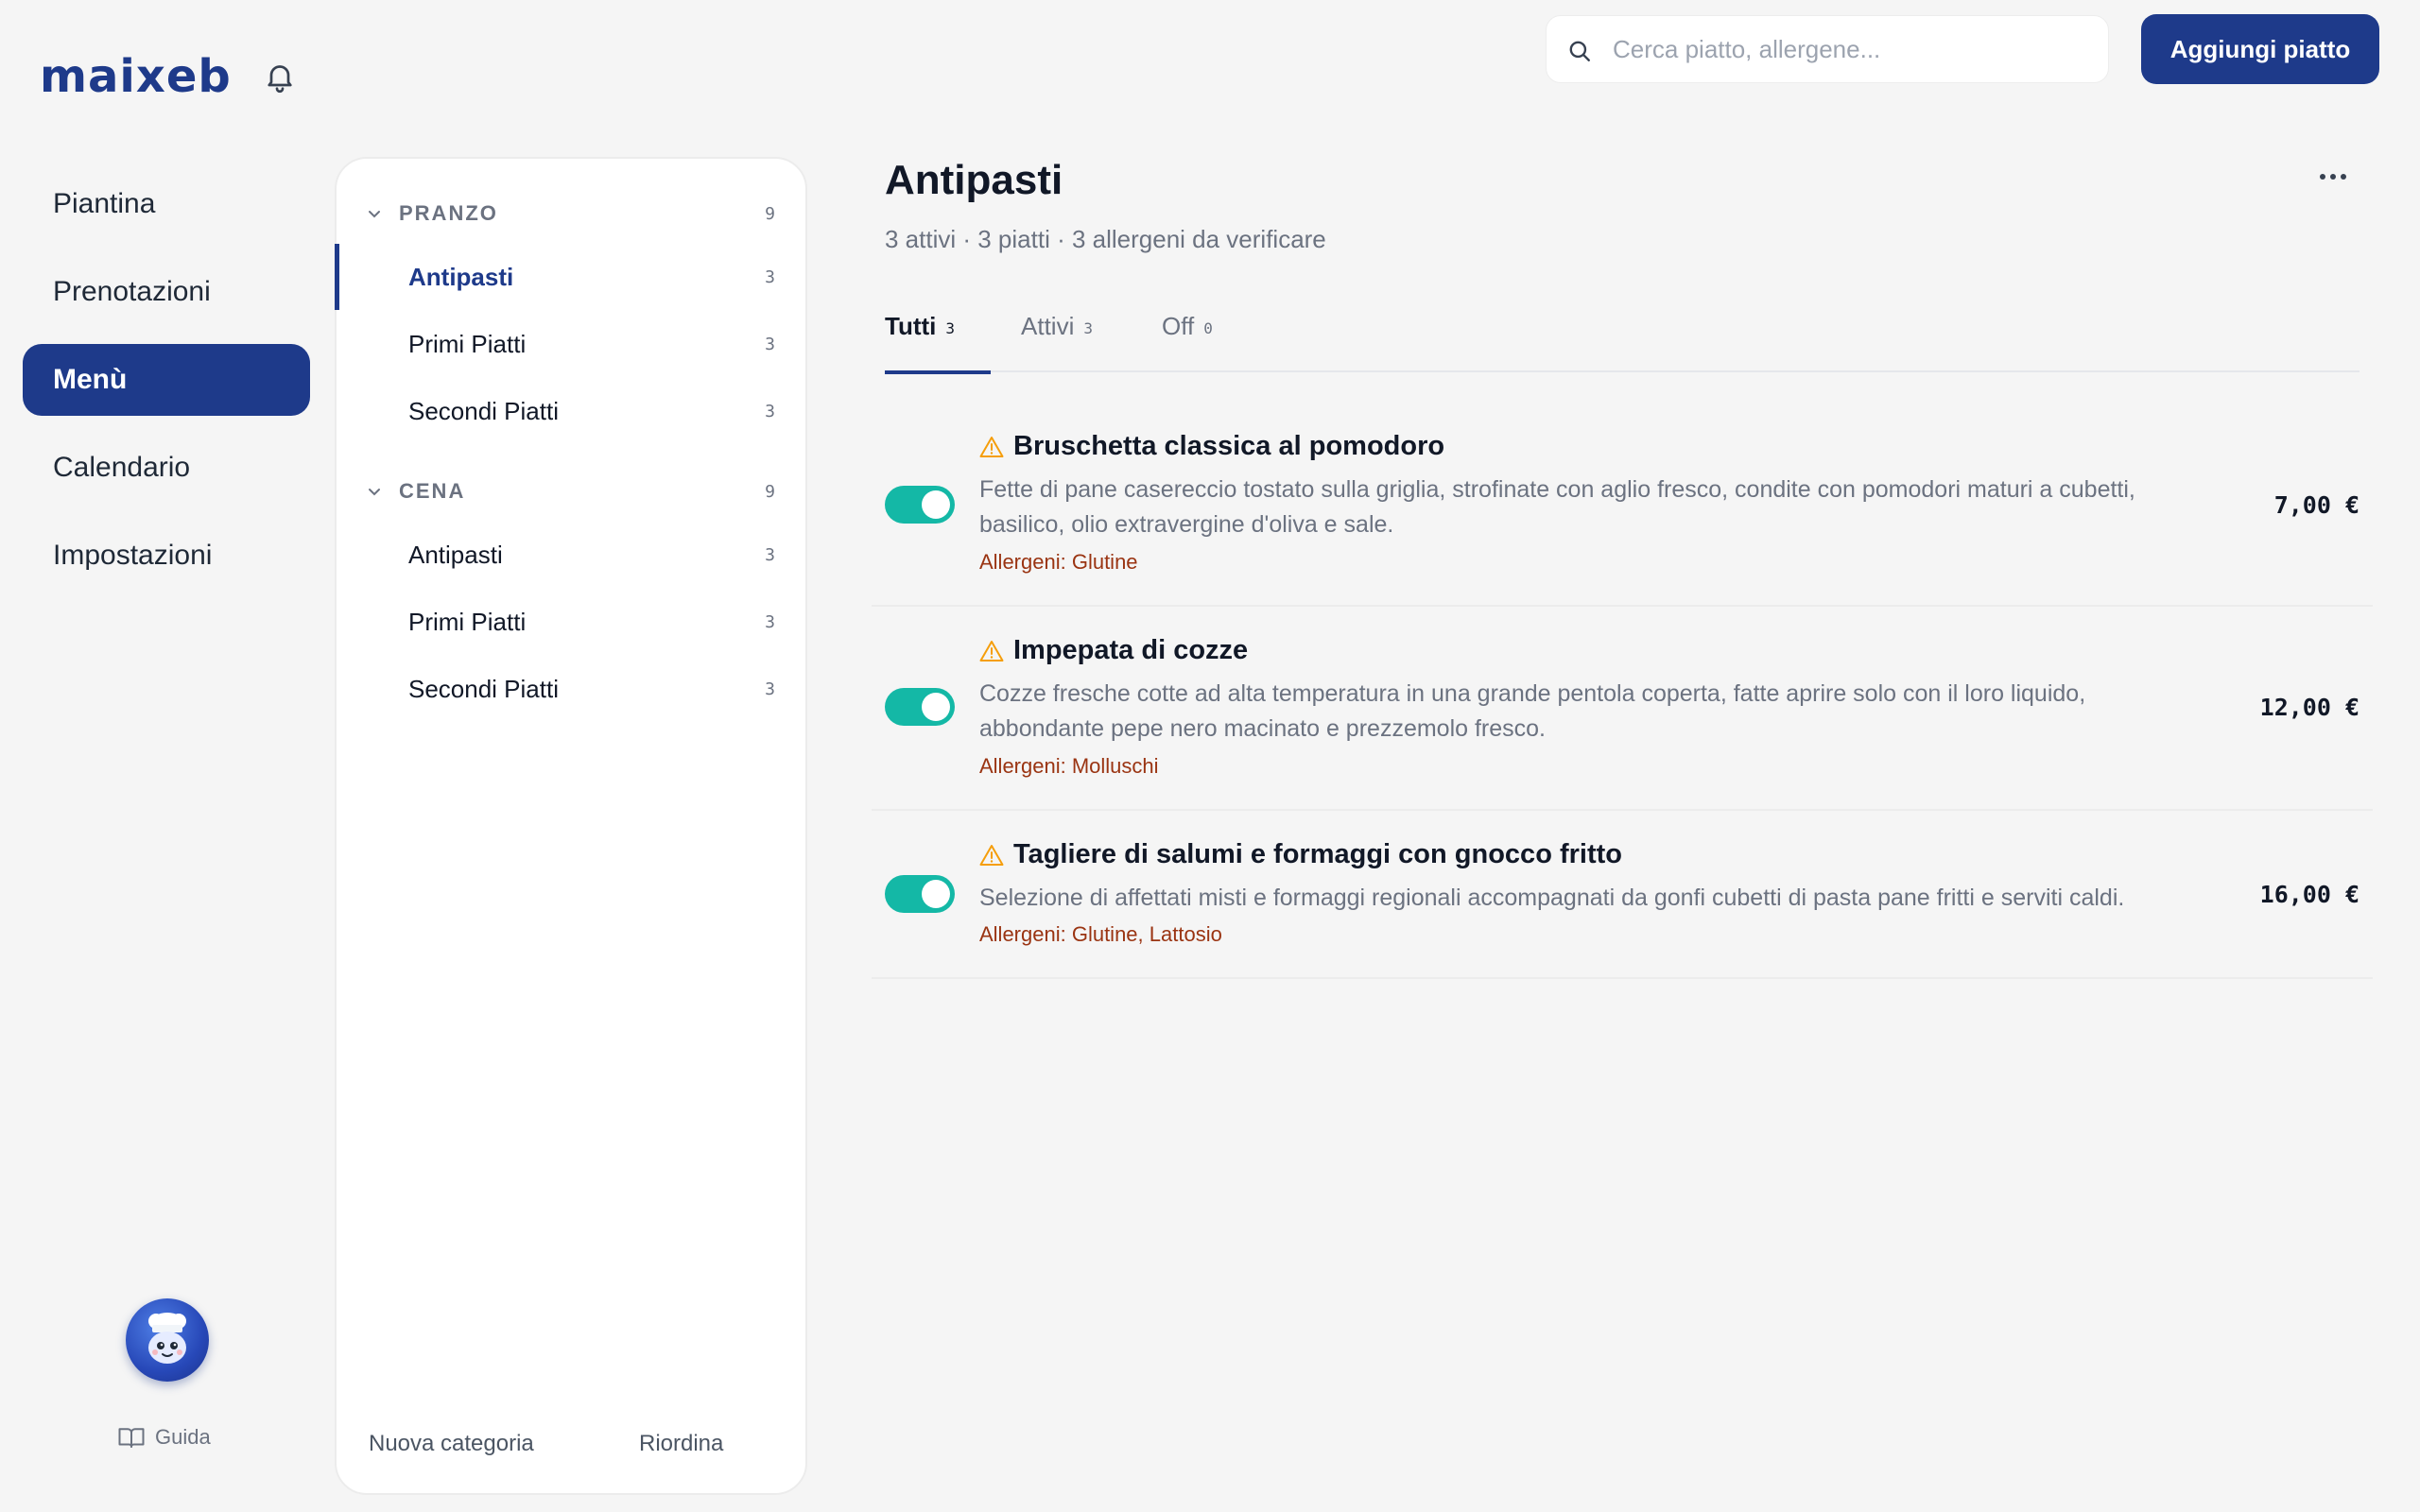 This screenshot has width=2420, height=1512. What do you see at coordinates (911, 326) in the screenshot?
I see `tab-label: Tutti` at bounding box center [911, 326].